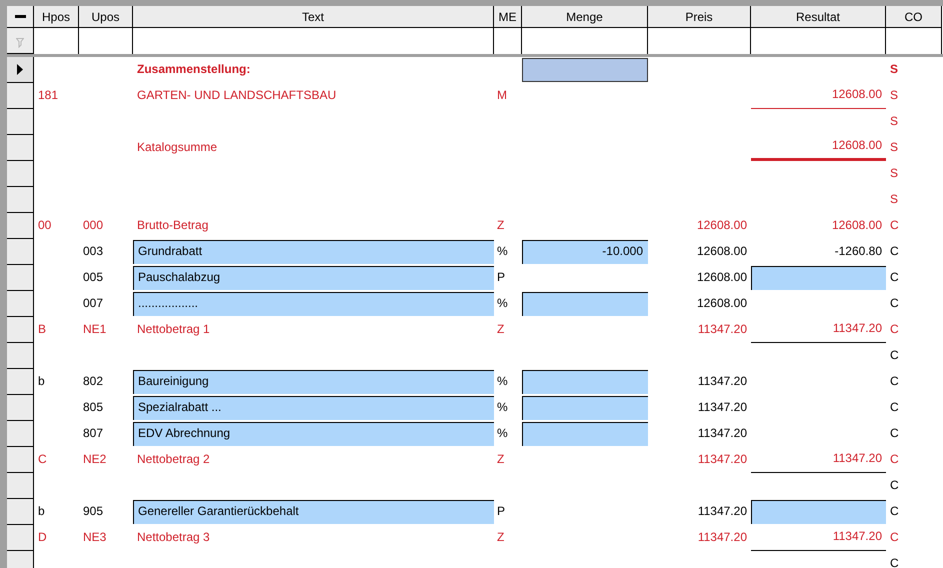 The width and height of the screenshot is (943, 568). Describe the element at coordinates (173, 537) in the screenshot. I see `table-cell: Nettobetrag 3` at that location.